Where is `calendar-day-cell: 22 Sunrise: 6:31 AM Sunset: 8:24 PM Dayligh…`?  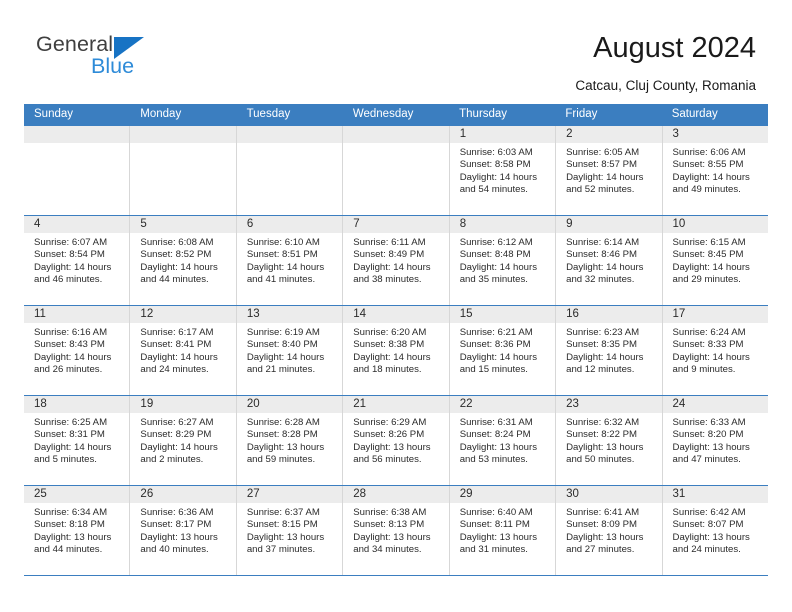
calendar-day-cell: 22 Sunrise: 6:31 AM Sunset: 8:24 PM Dayligh… is located at coordinates (502, 440).